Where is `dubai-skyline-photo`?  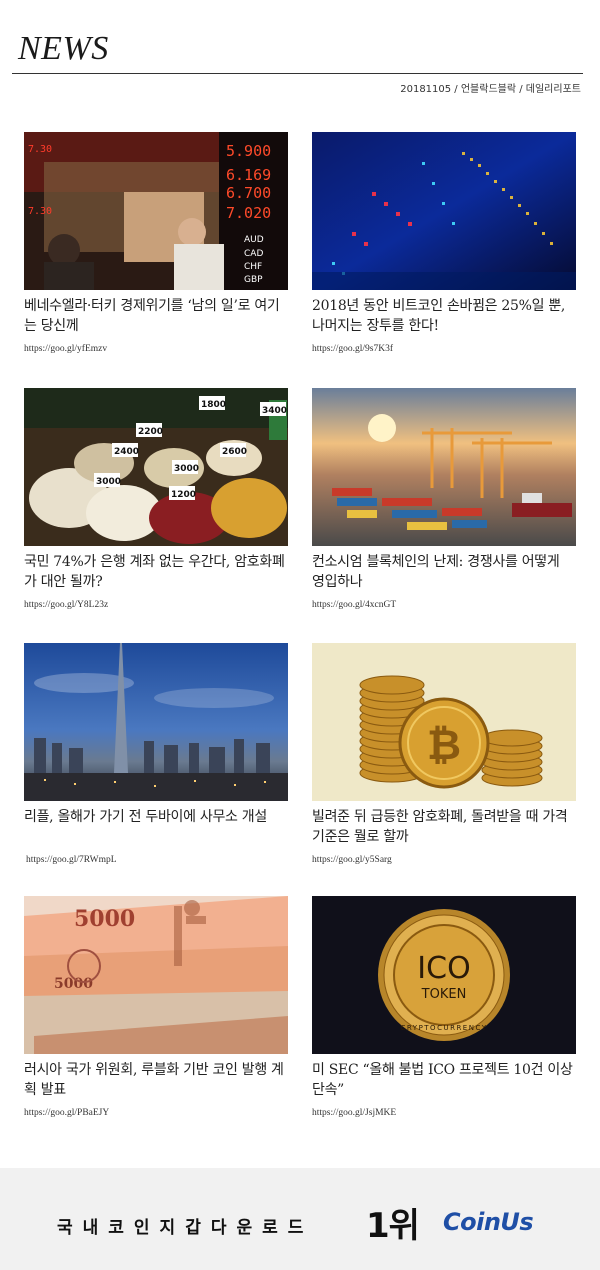
dubai-skyline-photo is located at coordinates (156, 722).